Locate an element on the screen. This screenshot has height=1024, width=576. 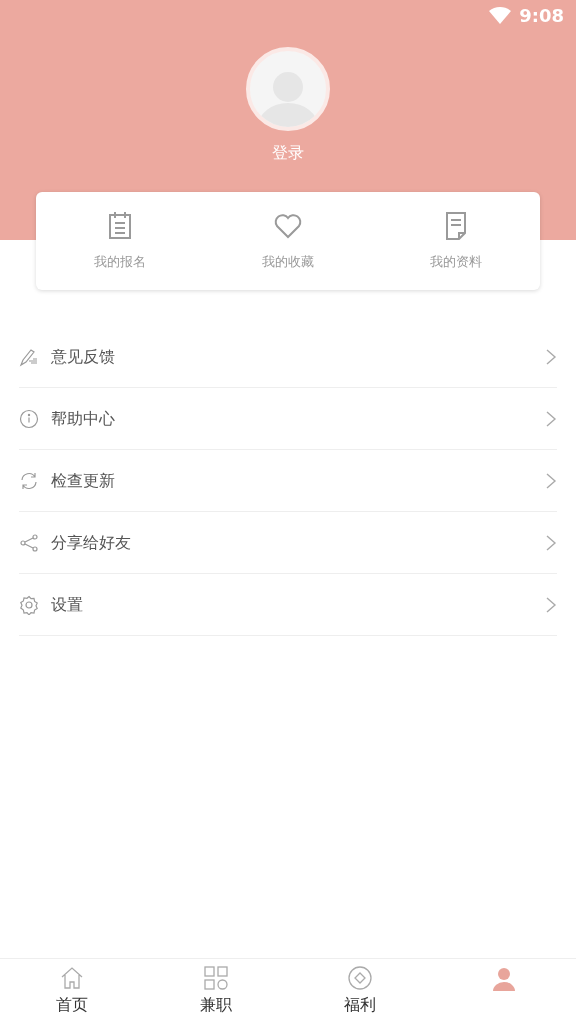
settings-icon is located at coordinates (29, 604).